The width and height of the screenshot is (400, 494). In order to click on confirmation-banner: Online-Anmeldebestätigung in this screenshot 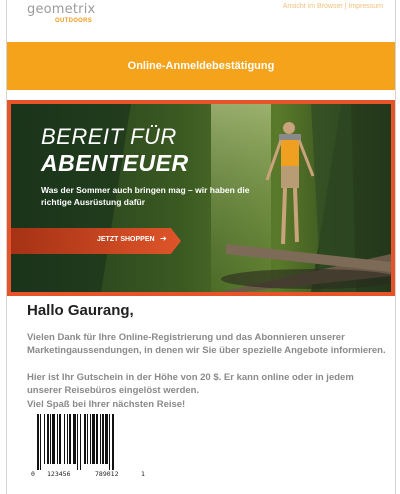, I will do `click(201, 66)`.